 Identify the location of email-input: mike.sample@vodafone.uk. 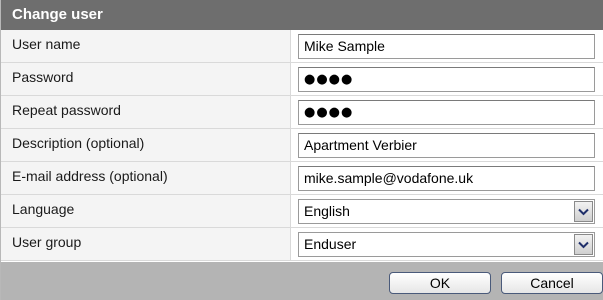
(446, 178).